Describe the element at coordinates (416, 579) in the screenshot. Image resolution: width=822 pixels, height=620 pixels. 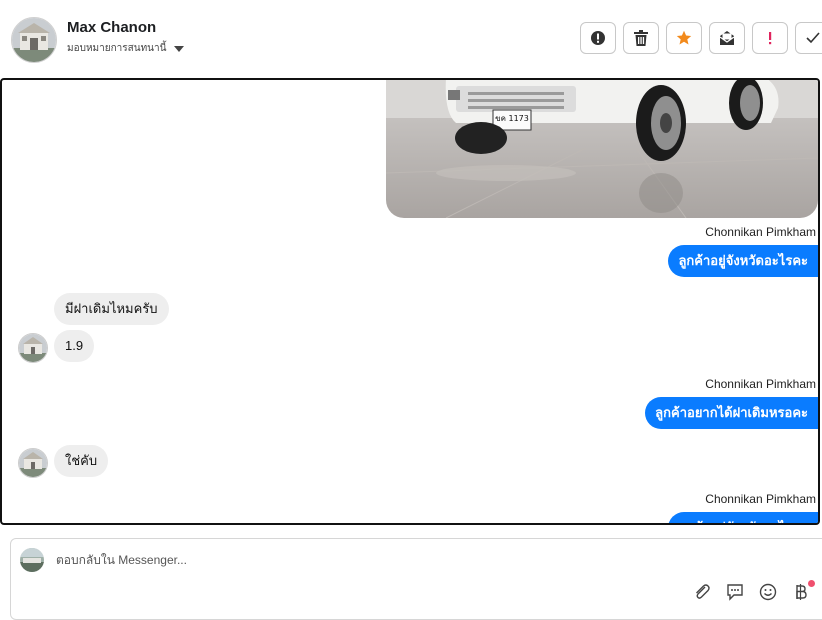
I see `reply-composer` at that location.